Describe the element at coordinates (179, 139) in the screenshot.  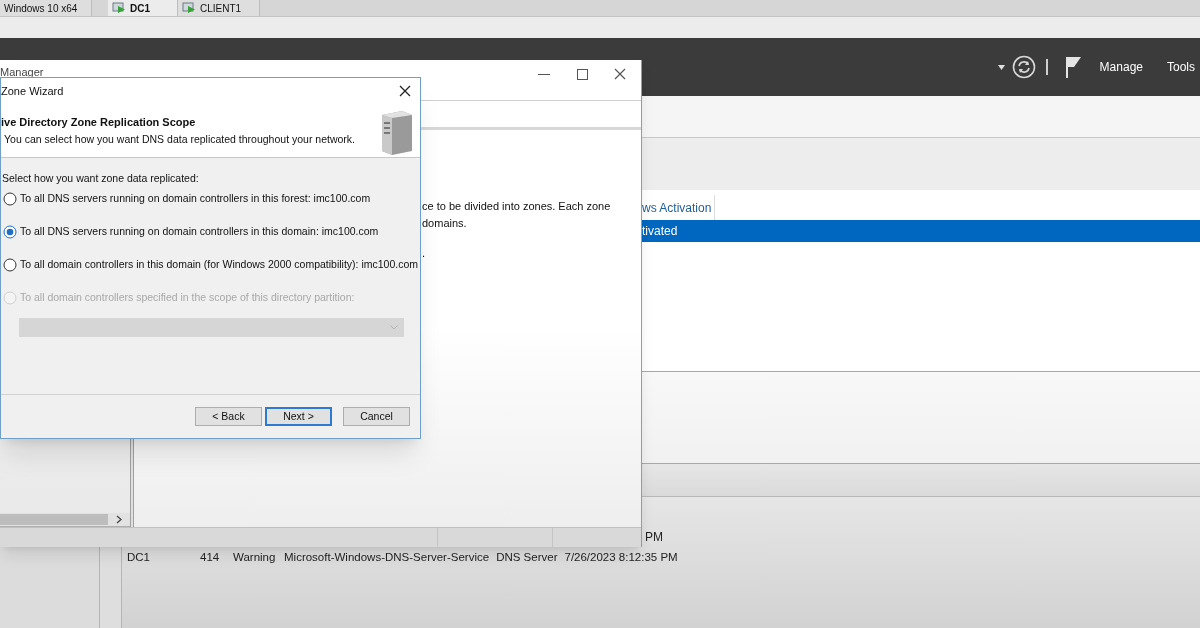
I see `wizard-subheading: You can select how you want DNS data replicated throughout your network.` at that location.